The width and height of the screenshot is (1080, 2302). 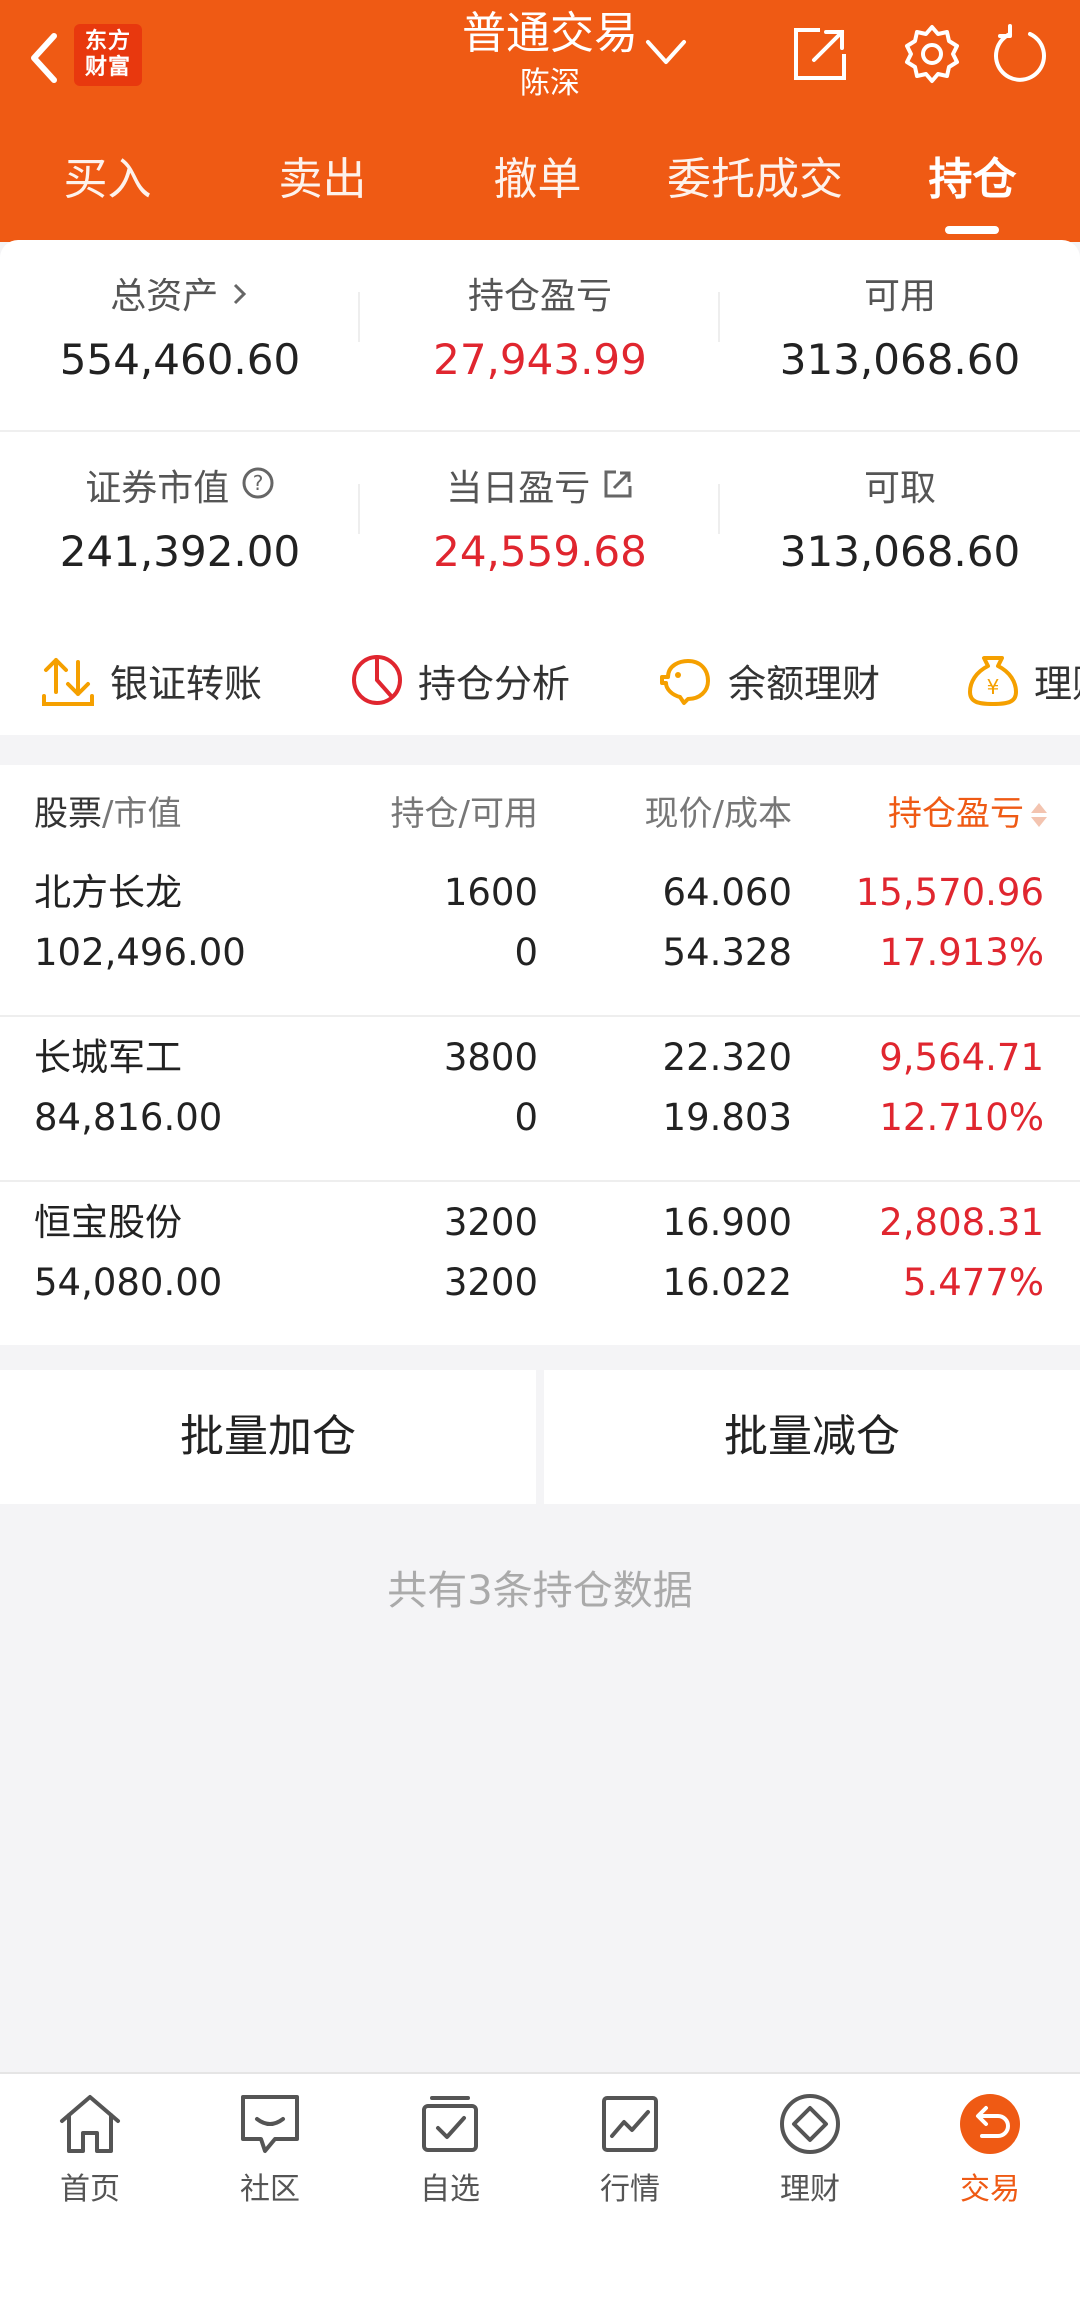 I want to click on money-bag-icon: ¥, so click(x=993, y=681).